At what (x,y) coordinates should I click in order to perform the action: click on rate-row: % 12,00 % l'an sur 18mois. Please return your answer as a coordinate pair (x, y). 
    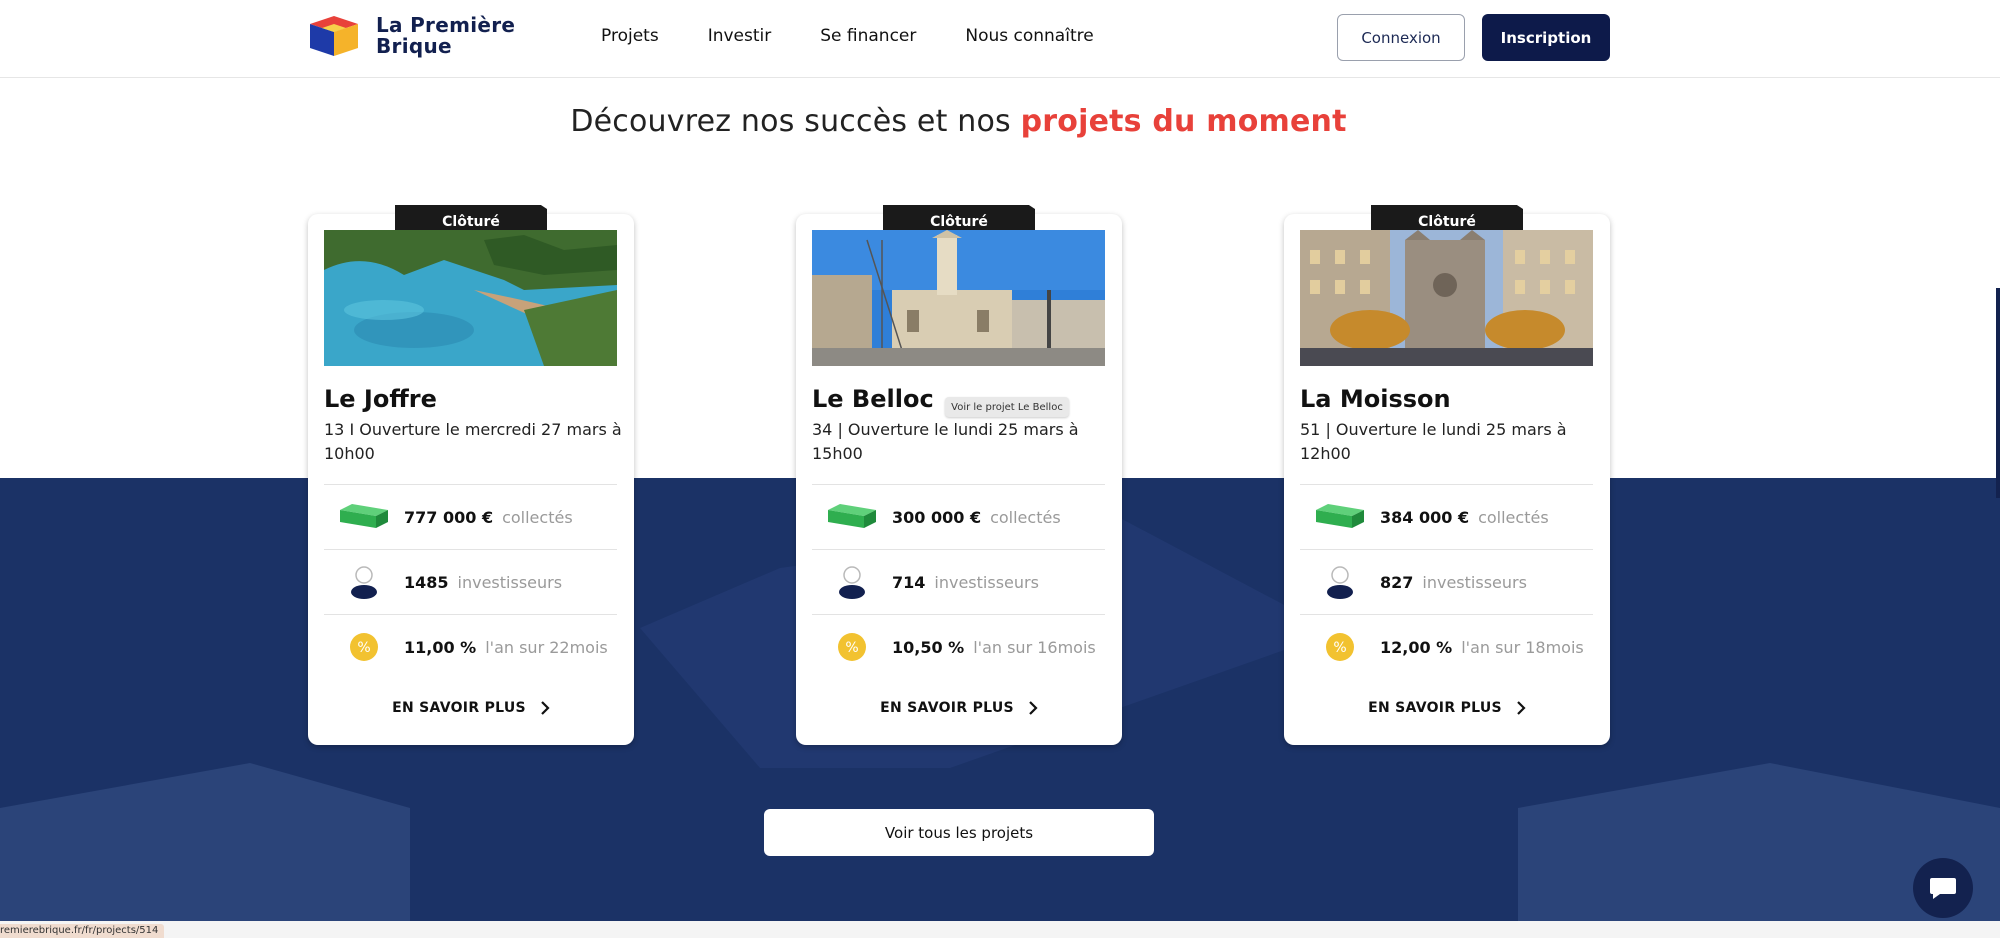
    Looking at the image, I should click on (1446, 646).